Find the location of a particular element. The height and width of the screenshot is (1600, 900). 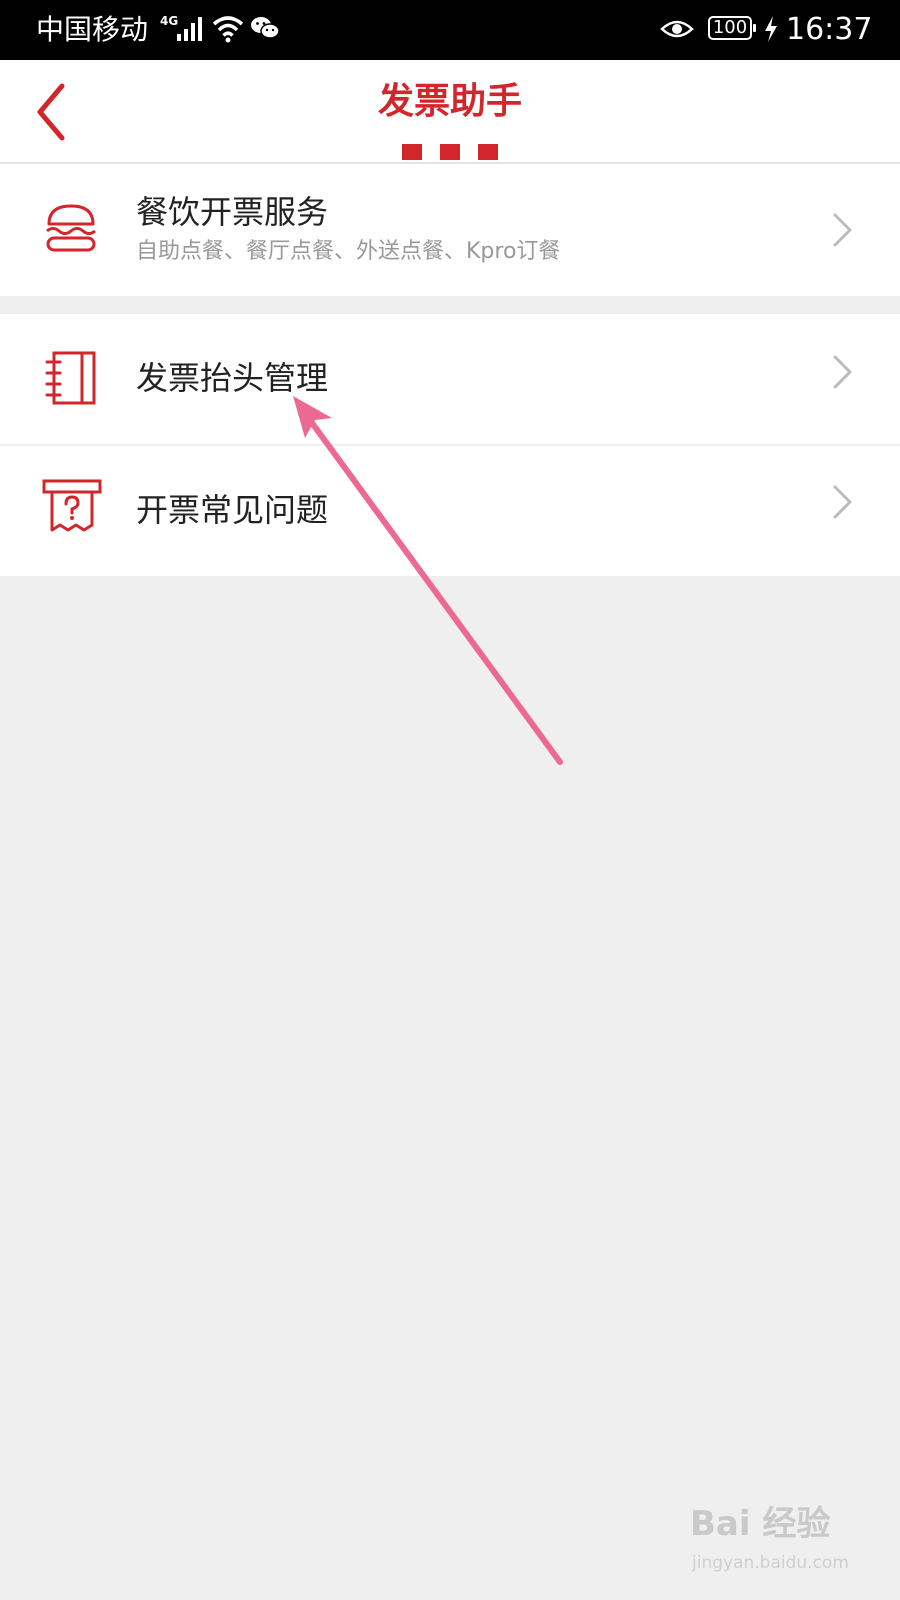

title-decoration is located at coordinates (450, 152).